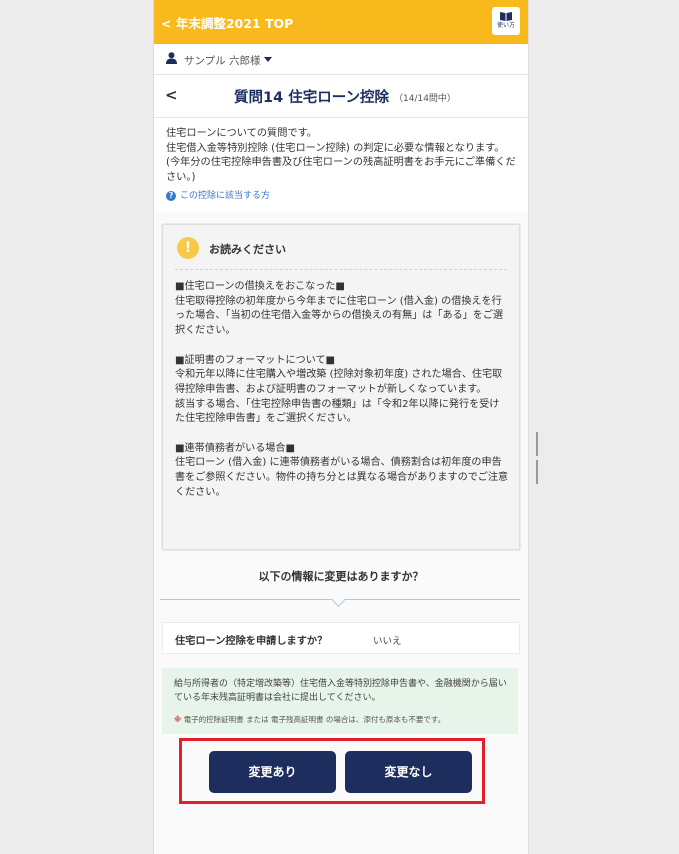 Image resolution: width=679 pixels, height=854 pixels. What do you see at coordinates (188, 248) in the screenshot?
I see `exclamation-icon: !` at bounding box center [188, 248].